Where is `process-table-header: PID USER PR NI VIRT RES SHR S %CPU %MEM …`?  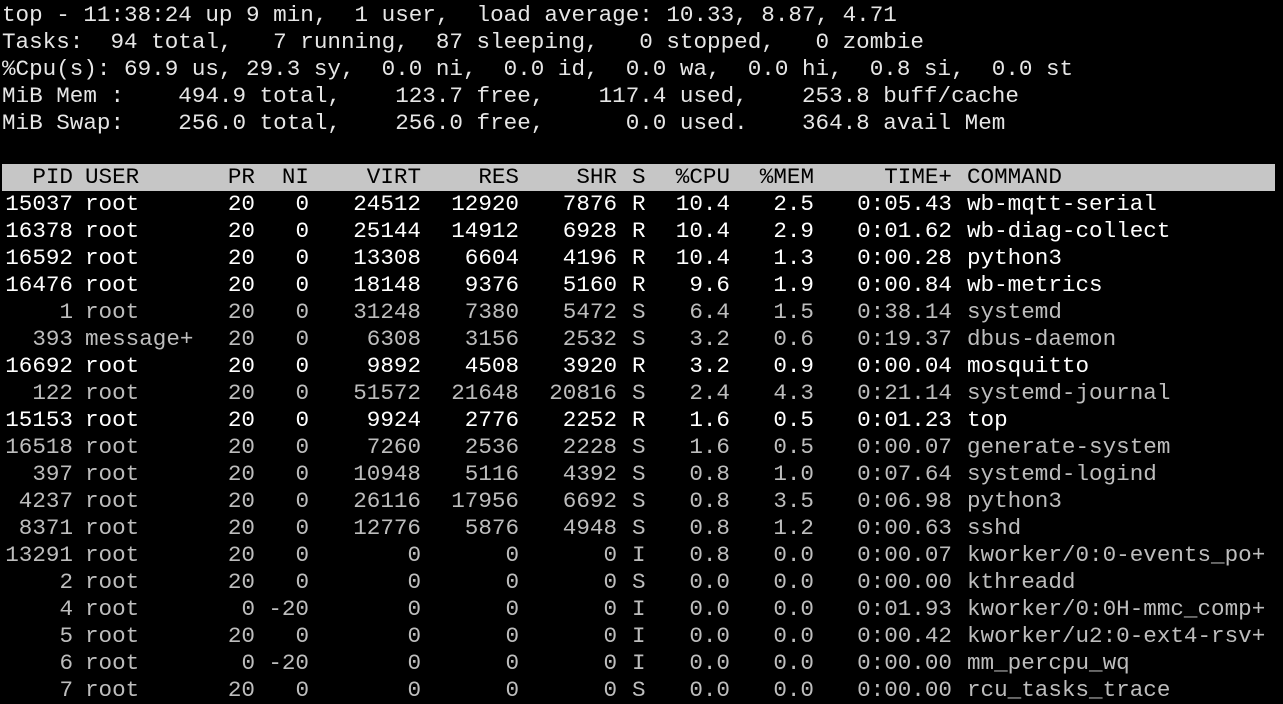 process-table-header: PID USER PR NI VIRT RES SHR S %CPU %MEM … is located at coordinates (638, 177).